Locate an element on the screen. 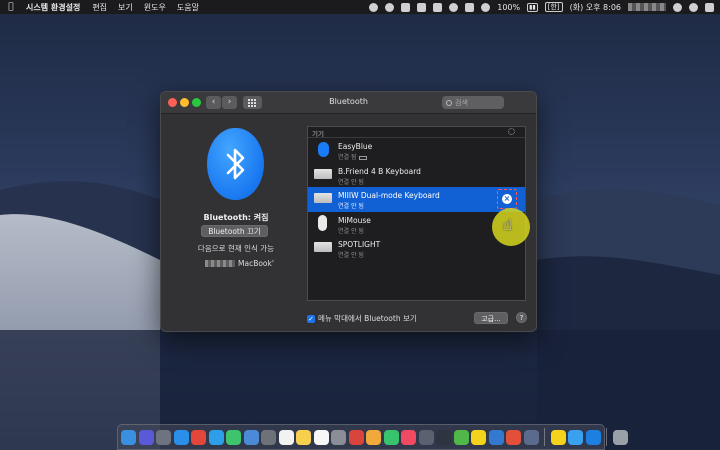 The height and width of the screenshot is (450, 720). screen-record-icon is located at coordinates (406, 7).